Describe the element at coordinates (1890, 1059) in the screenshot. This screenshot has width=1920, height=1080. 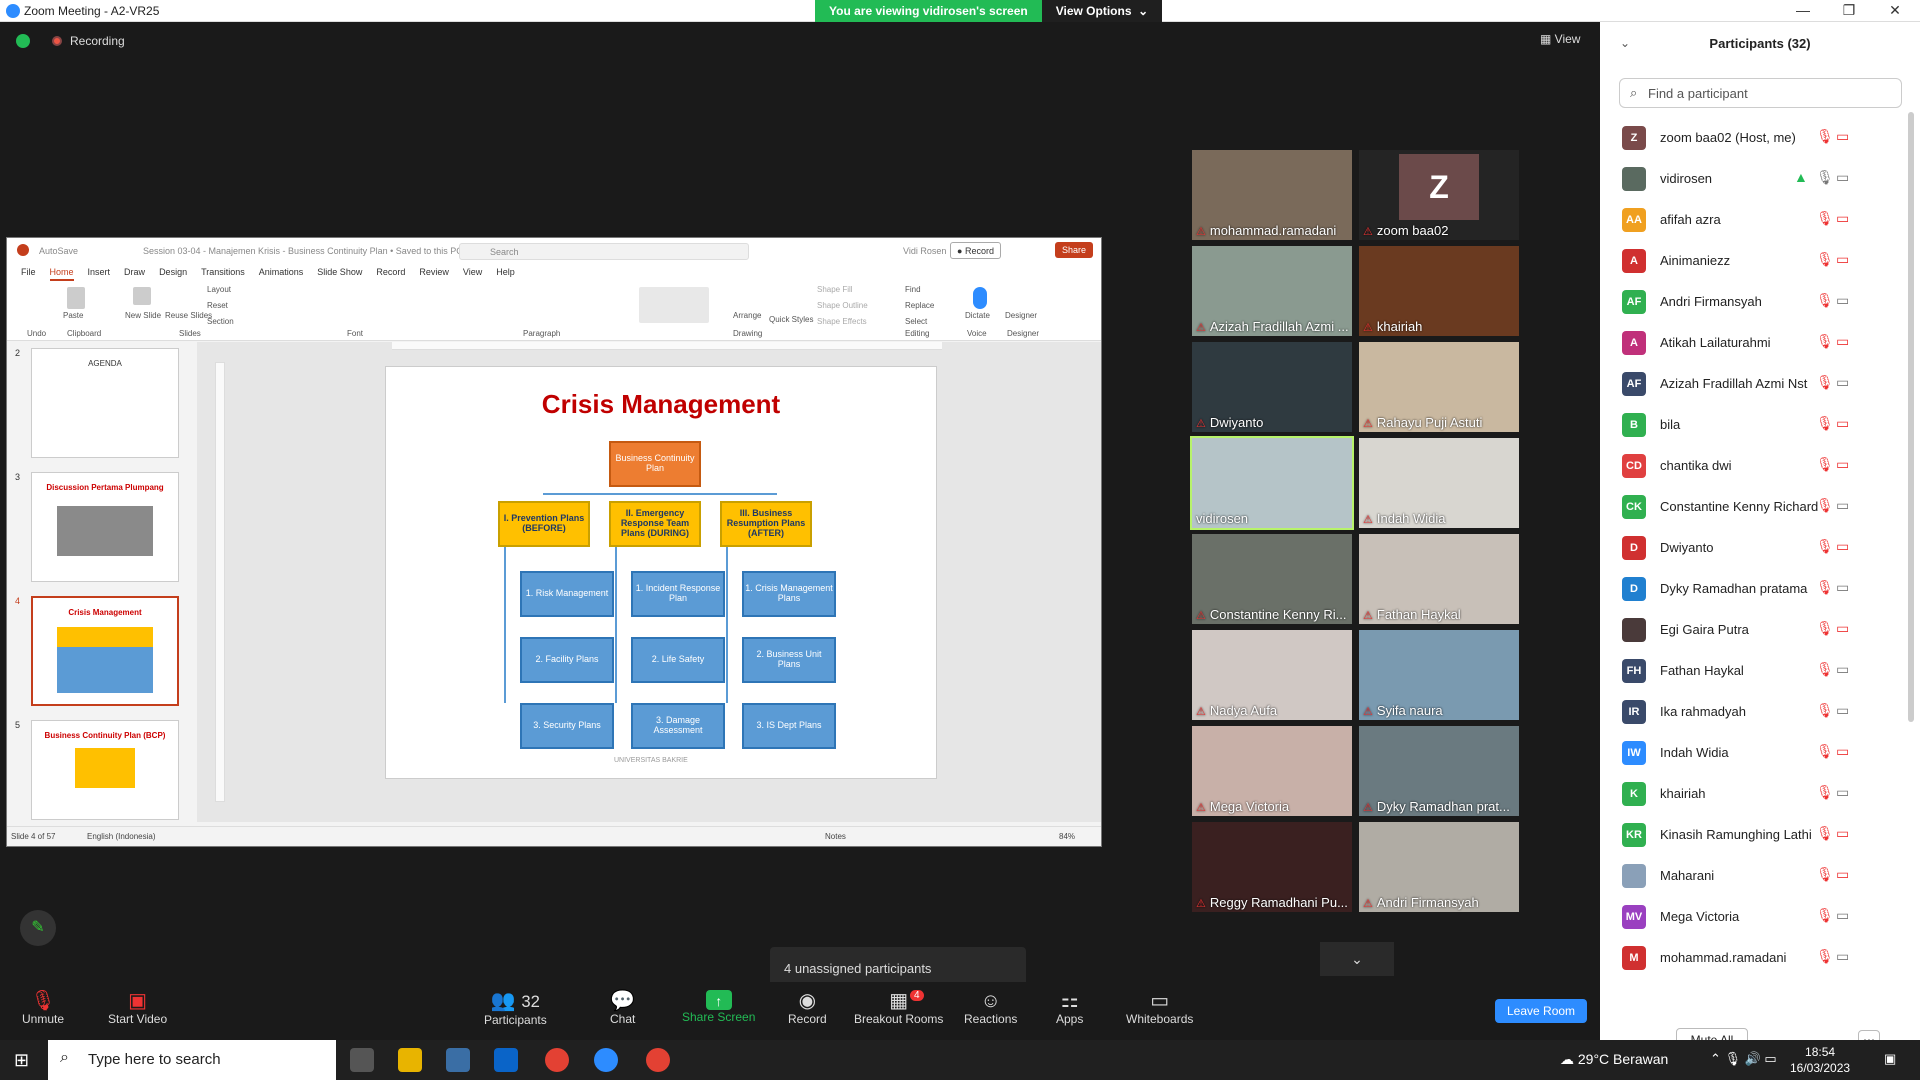
I see `notifications-icon: ▣` at that location.